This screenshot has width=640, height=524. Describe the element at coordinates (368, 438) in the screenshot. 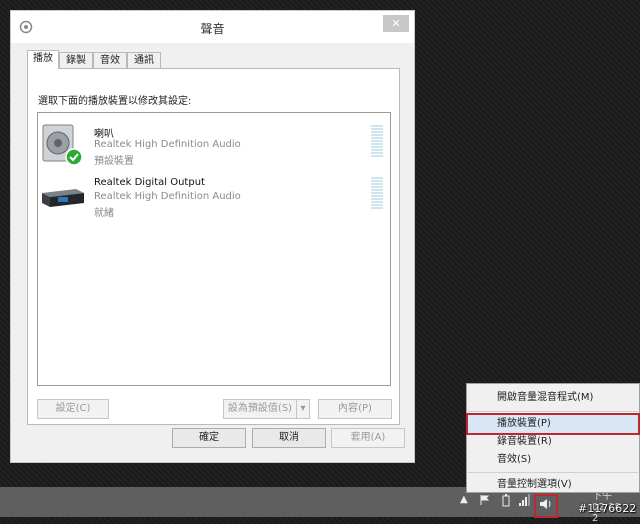

I see `apply-button: 套用(A)` at that location.